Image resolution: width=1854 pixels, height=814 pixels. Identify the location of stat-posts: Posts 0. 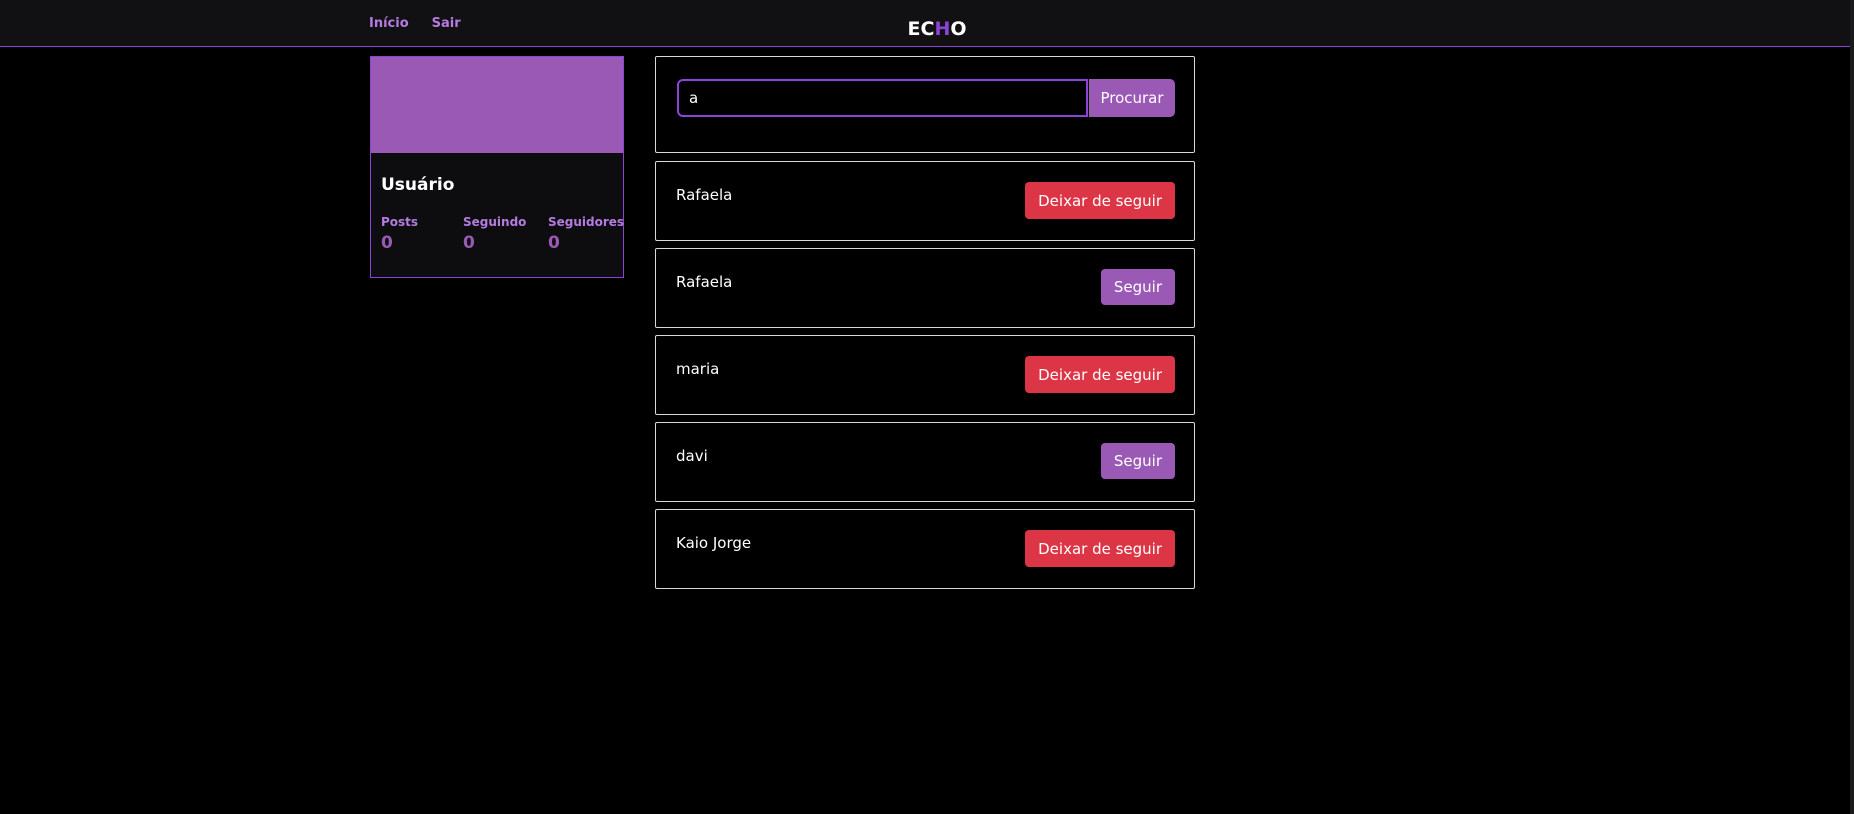
(422, 234).